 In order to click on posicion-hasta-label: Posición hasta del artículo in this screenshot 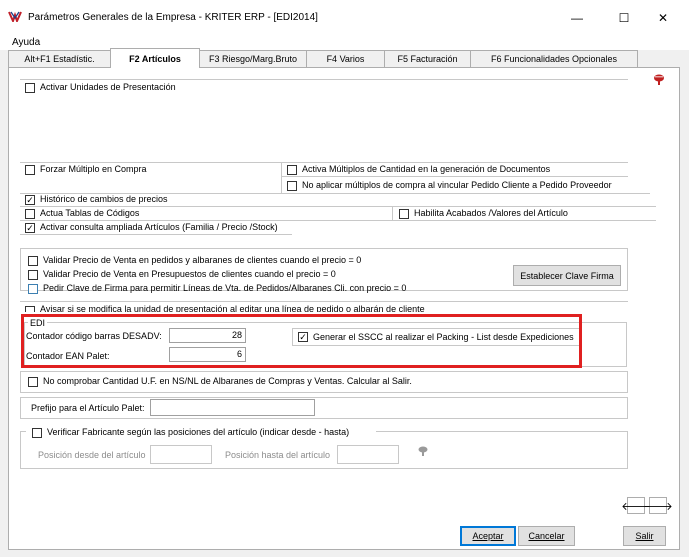, I will do `click(278, 455)`.